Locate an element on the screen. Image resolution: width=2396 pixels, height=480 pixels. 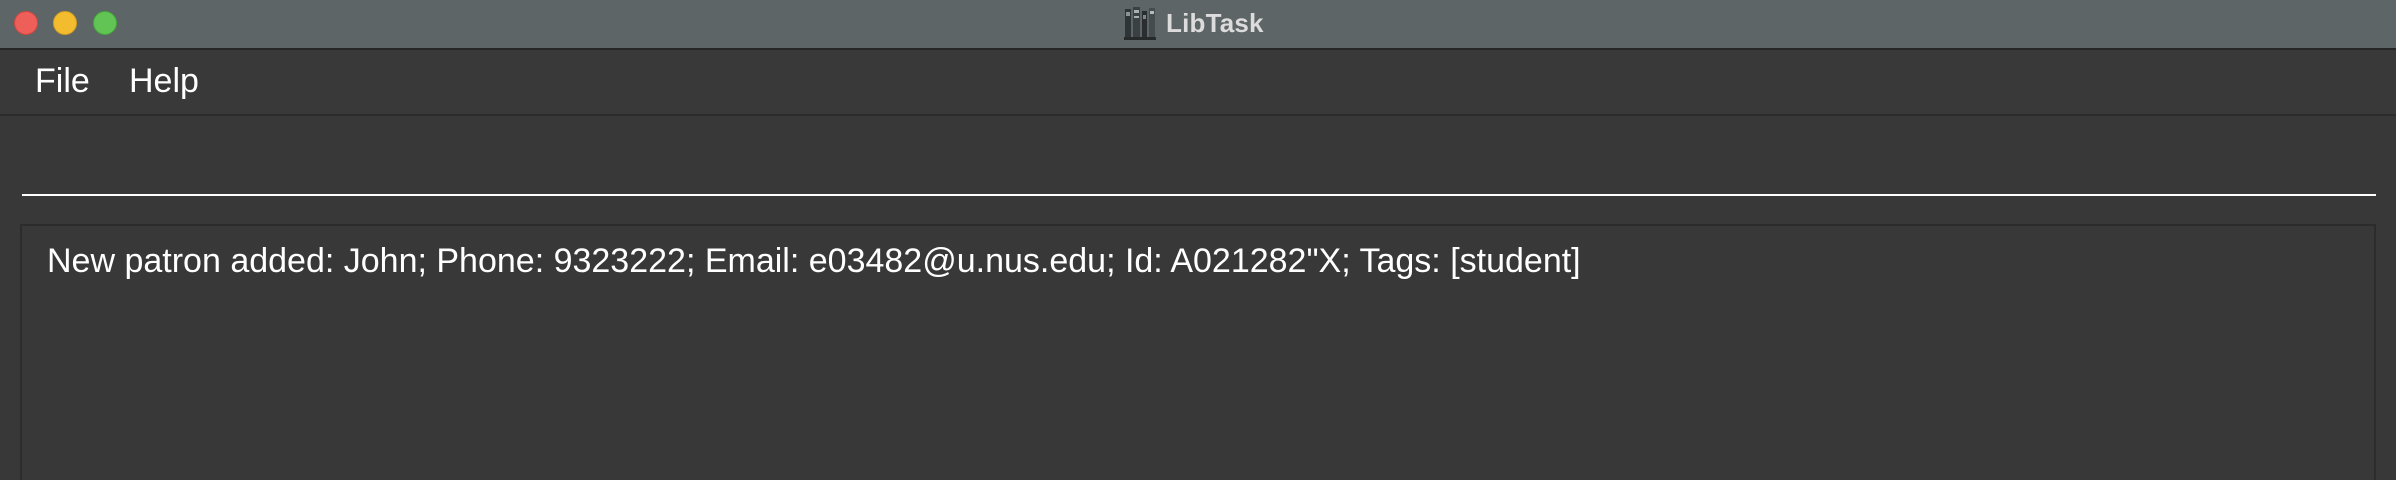
menu-file: File is located at coordinates (62, 81).